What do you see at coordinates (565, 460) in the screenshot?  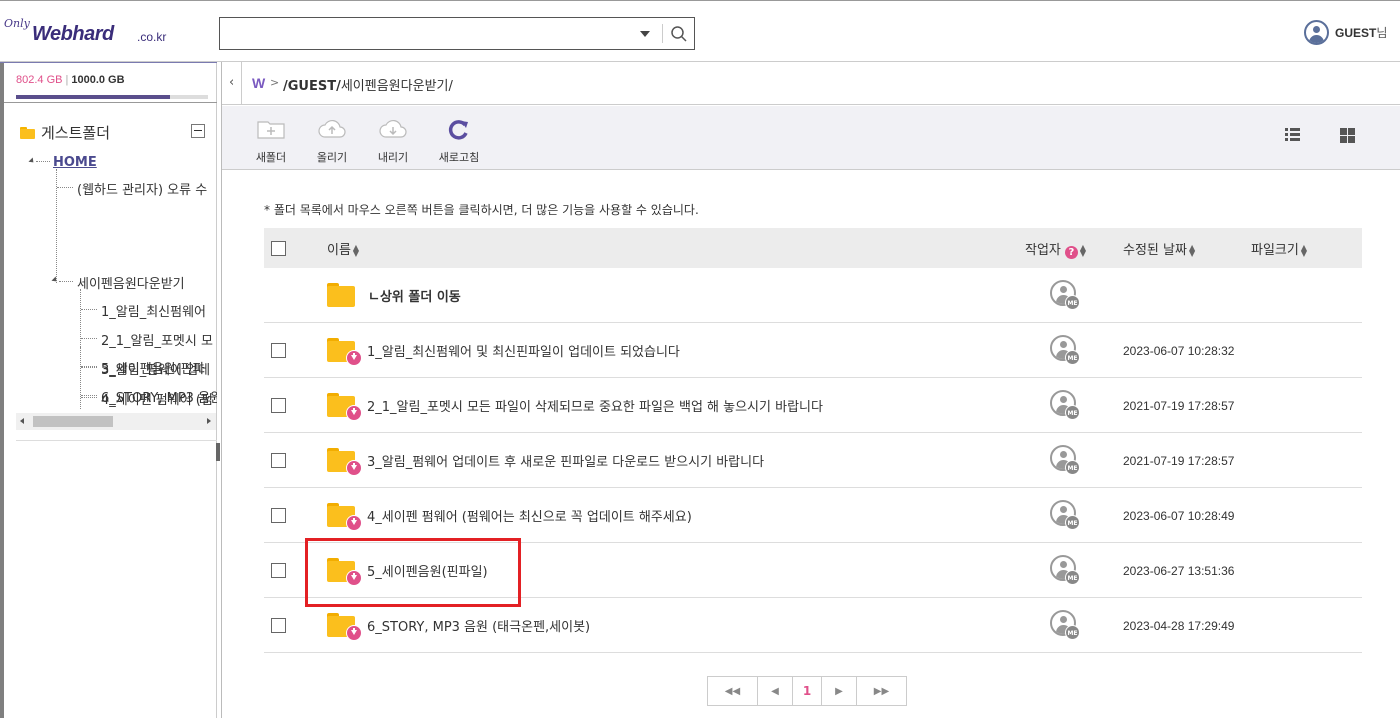 I see `folder-name: 3_알림_펌웨어 업데이트 후 새로운 핀파일로 다운로드 받으시기 바랍니다` at bounding box center [565, 460].